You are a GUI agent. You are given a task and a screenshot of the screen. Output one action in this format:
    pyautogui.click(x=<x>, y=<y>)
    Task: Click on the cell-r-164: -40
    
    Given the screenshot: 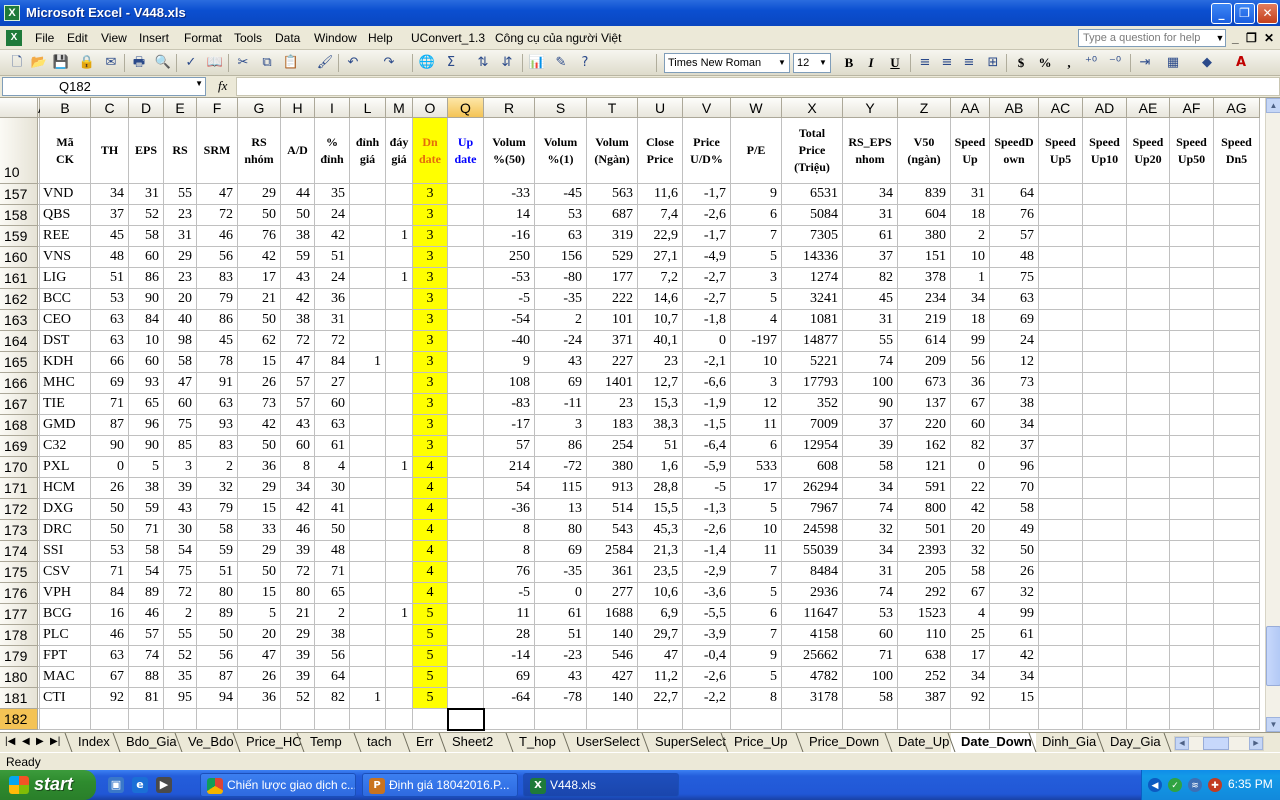 What is the action you would take?
    pyautogui.click(x=509, y=341)
    